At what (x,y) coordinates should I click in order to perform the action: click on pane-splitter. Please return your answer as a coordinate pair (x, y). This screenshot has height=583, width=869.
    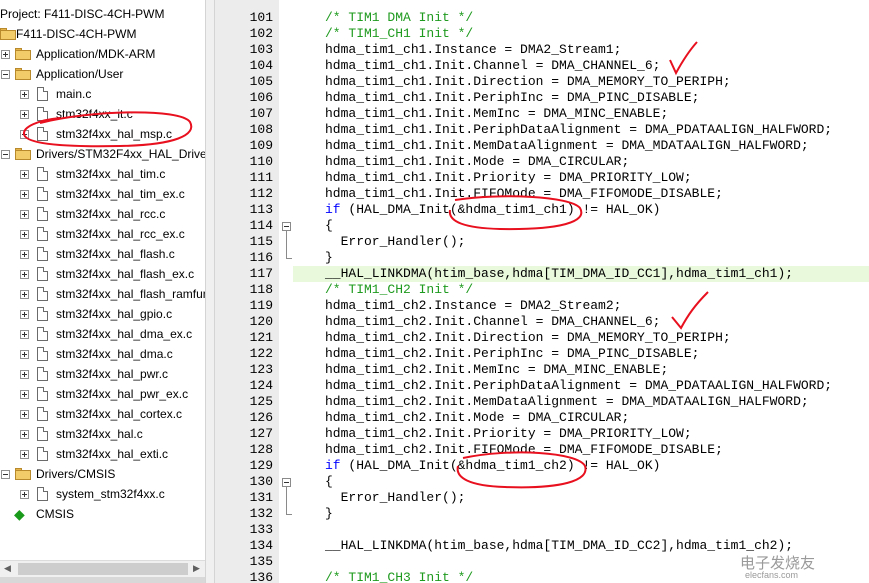
    Looking at the image, I should click on (210, 291).